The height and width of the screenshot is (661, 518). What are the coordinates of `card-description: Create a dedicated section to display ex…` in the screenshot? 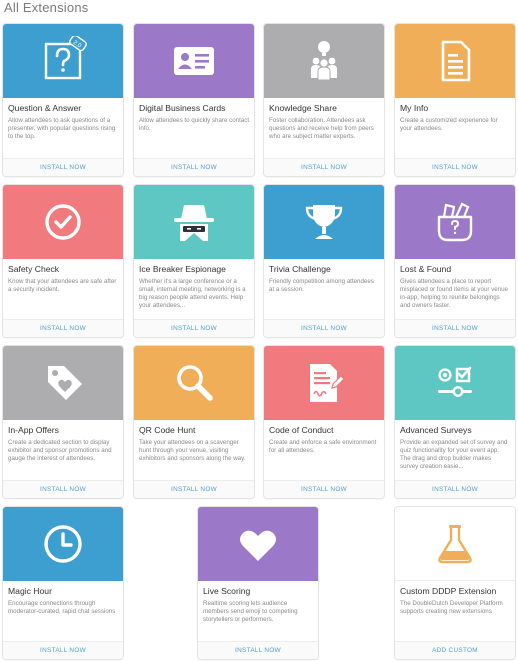 It's located at (60, 450).